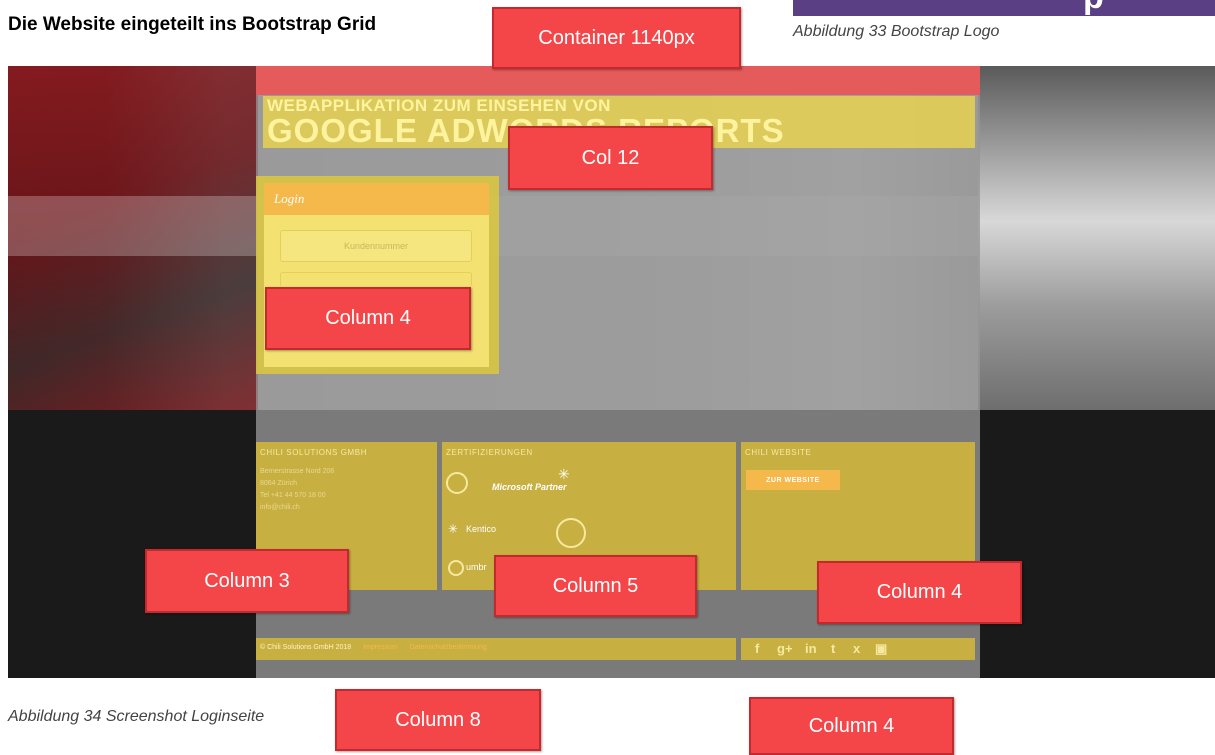  What do you see at coordinates (376, 279) in the screenshot?
I see `password-field` at bounding box center [376, 279].